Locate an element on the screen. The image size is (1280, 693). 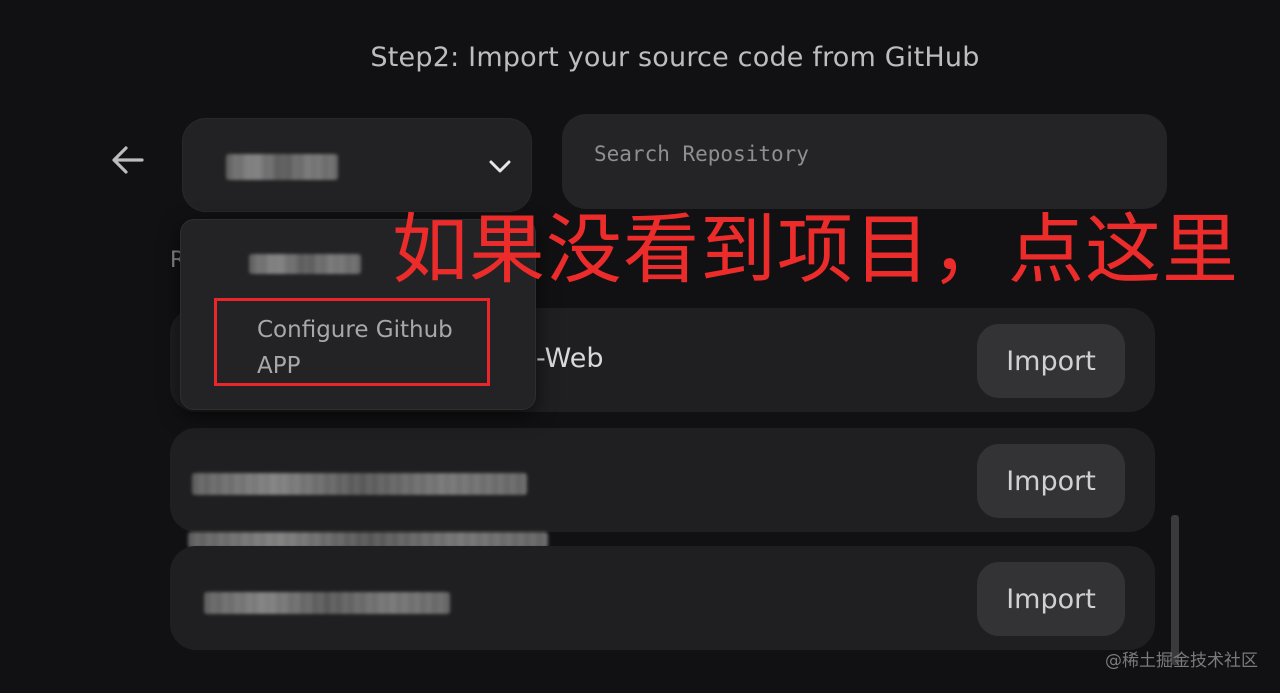
scrollbar is located at coordinates (1175, 590).